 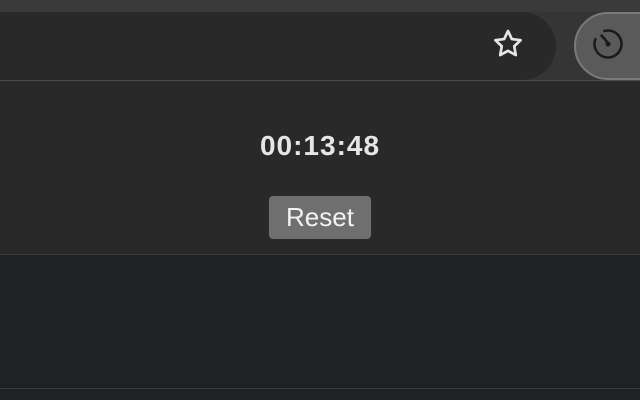 I want to click on popup-bottom-divider, so click(x=320, y=254).